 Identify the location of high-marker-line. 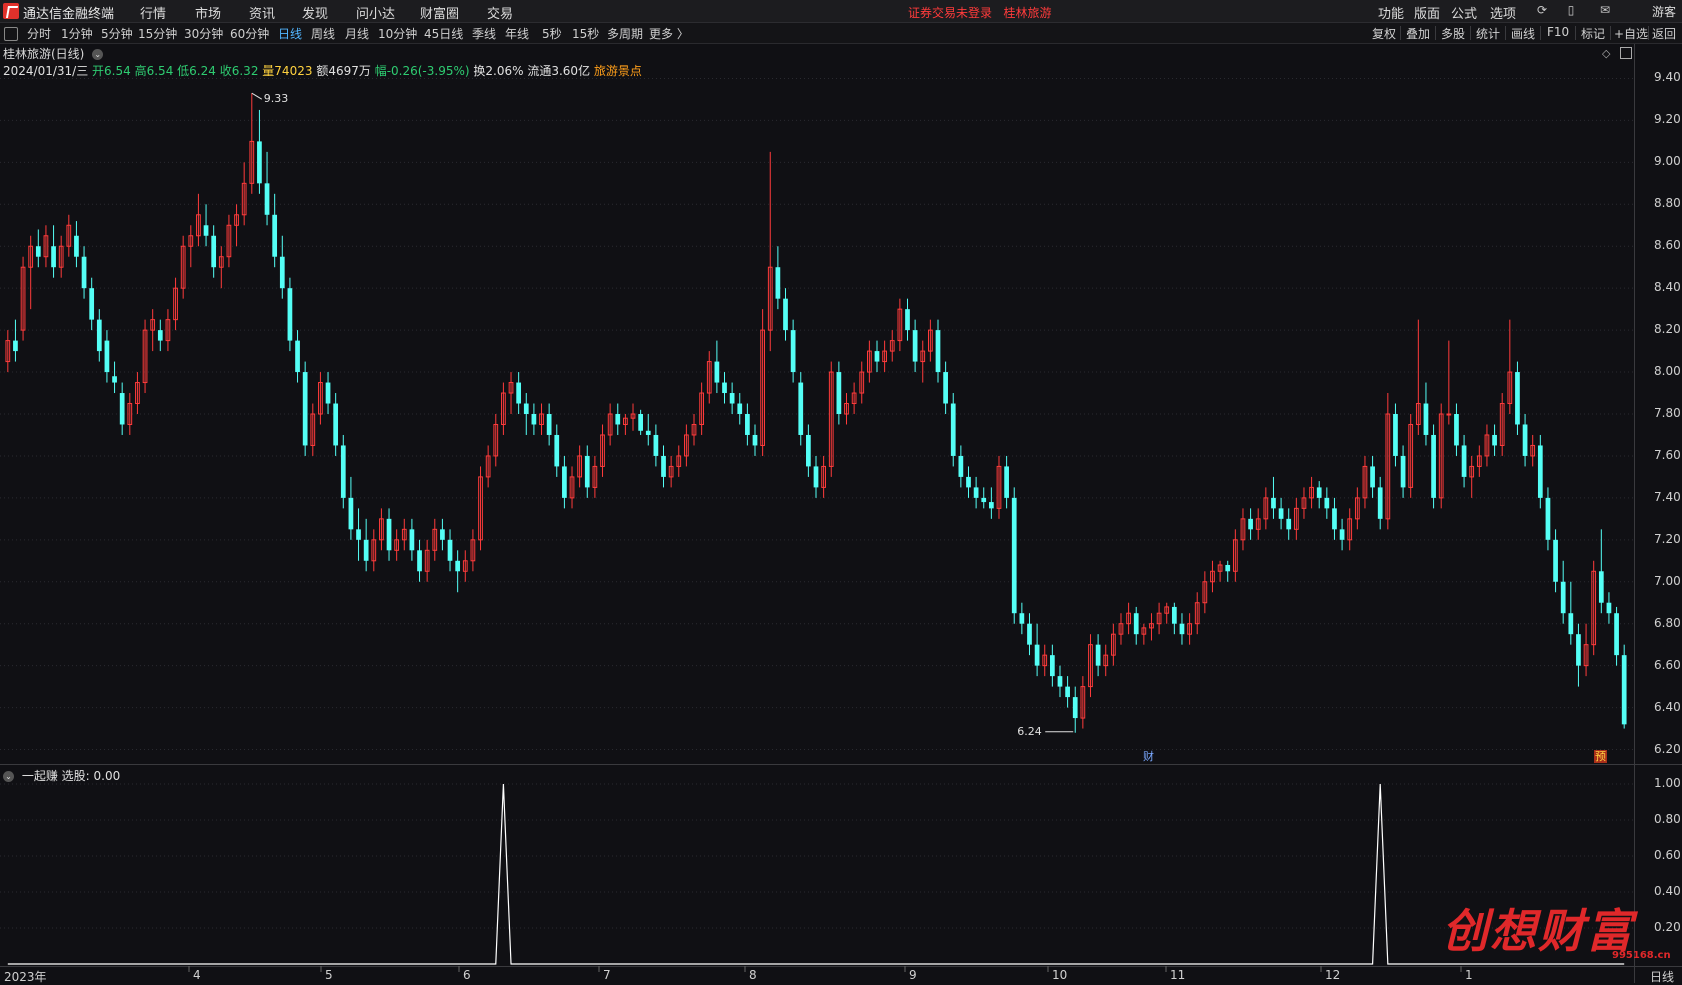
(257, 96).